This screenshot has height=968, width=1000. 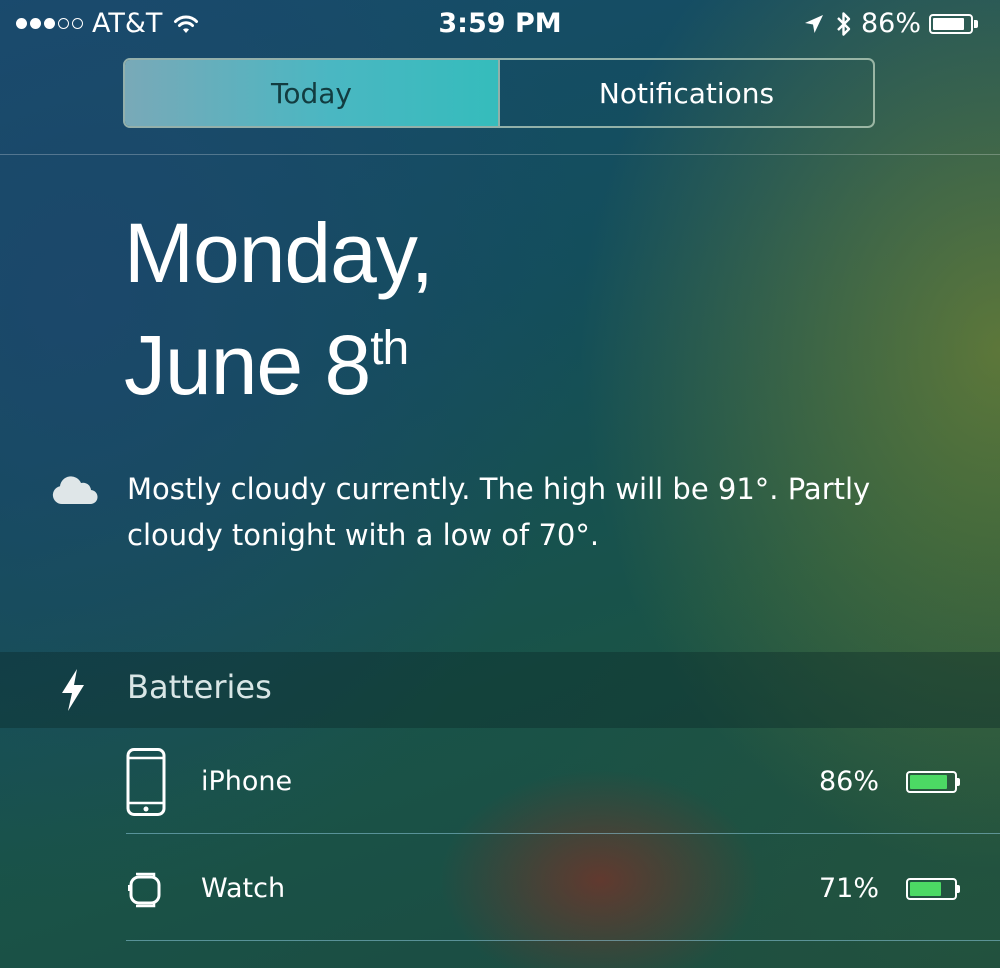 I want to click on battery-icon, so click(x=951, y=23).